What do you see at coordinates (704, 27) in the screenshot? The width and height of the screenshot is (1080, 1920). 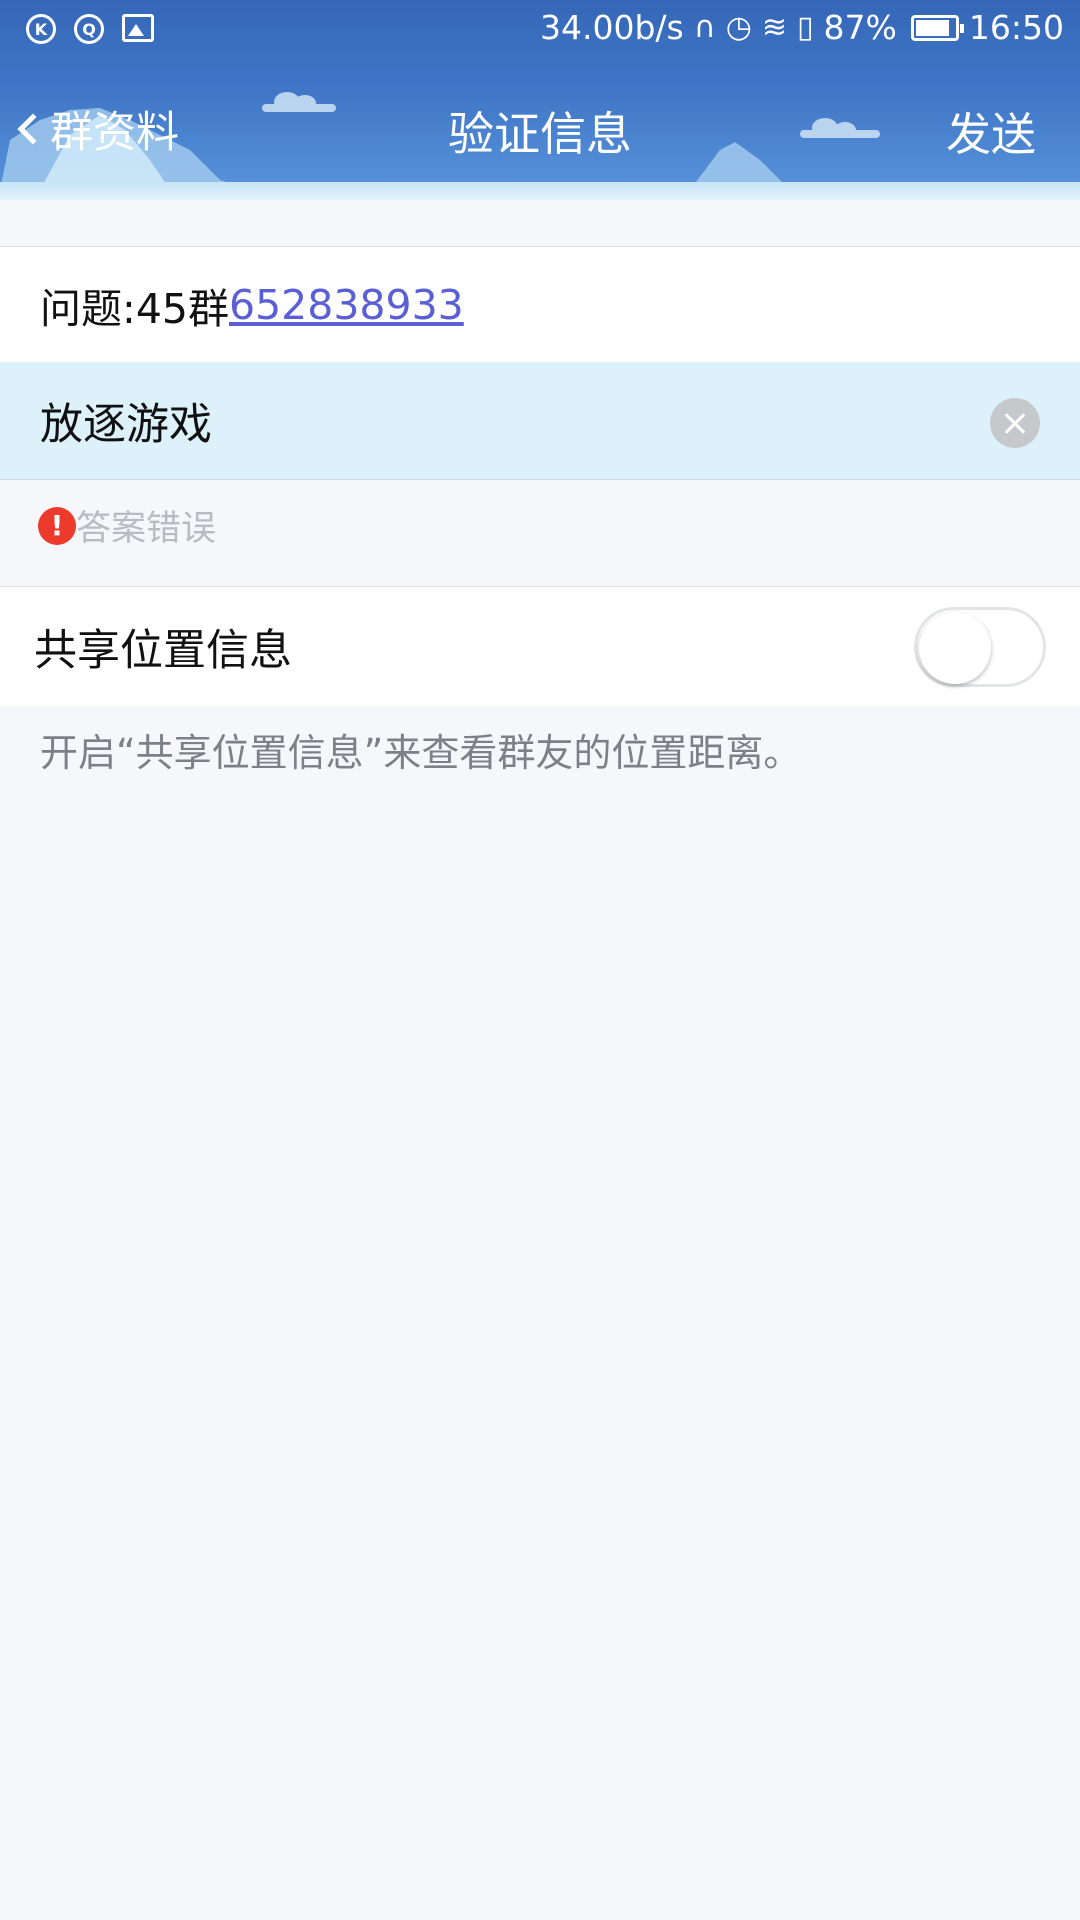 I see `headphones-icon: ∩` at bounding box center [704, 27].